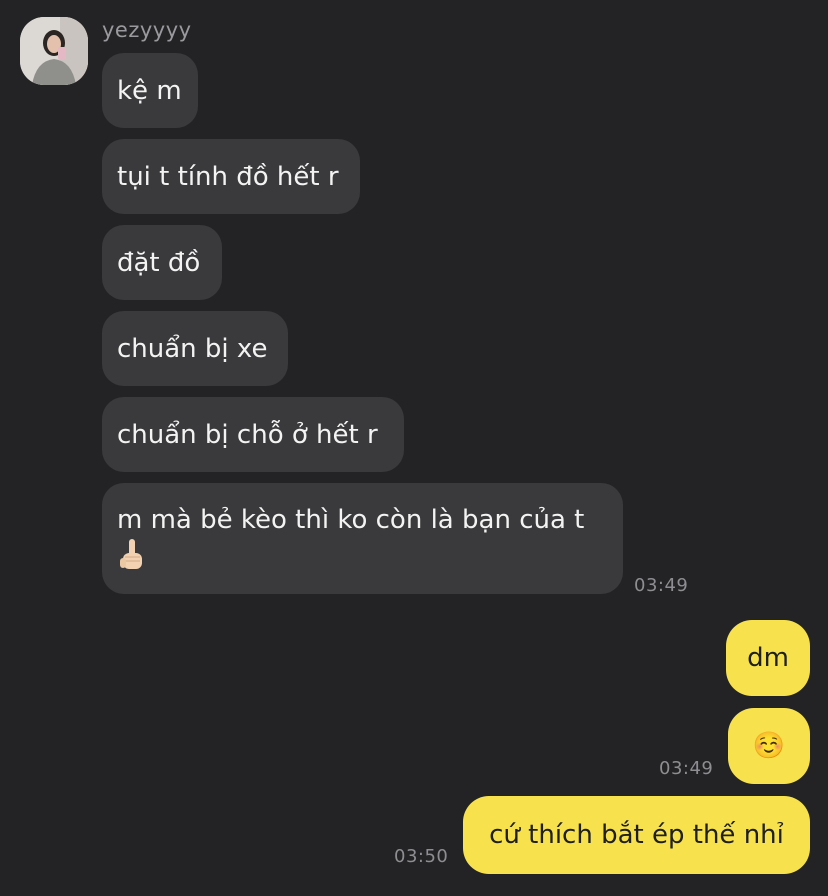 The image size is (828, 896). I want to click on incoming-message: chuẩn bị chỗ ở hết r, so click(253, 434).